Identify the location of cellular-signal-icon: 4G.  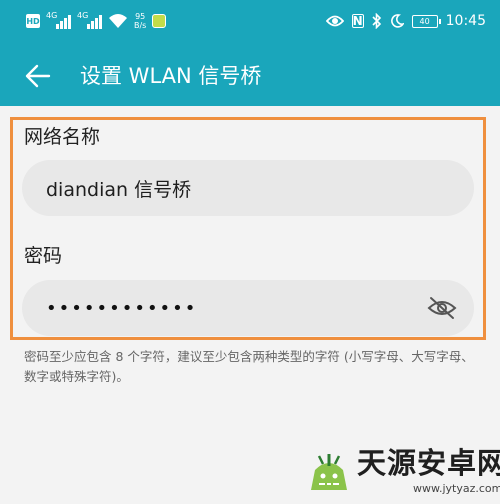
(58, 20).